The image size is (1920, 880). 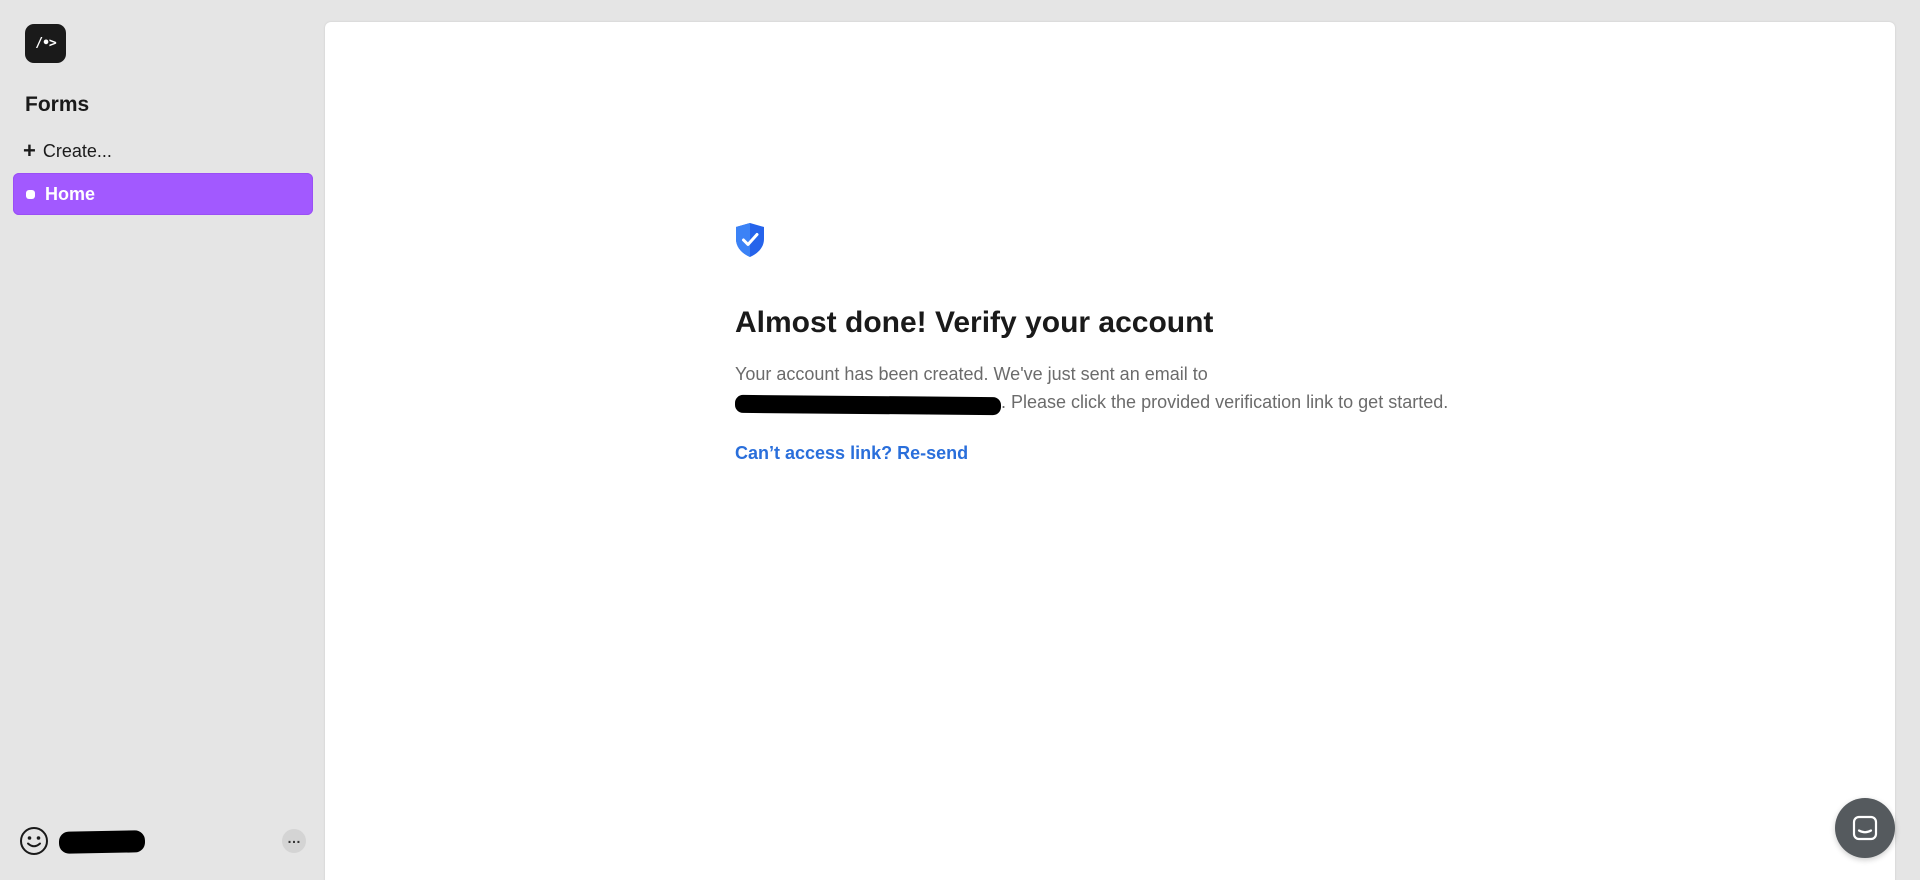 What do you see at coordinates (34, 841) in the screenshot?
I see `smiley-icon` at bounding box center [34, 841].